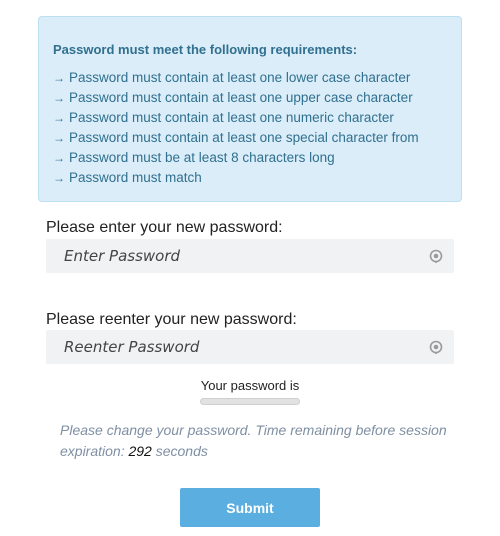 Image resolution: width=500 pixels, height=536 pixels. I want to click on reenter-password-field-wrapper, so click(250, 347).